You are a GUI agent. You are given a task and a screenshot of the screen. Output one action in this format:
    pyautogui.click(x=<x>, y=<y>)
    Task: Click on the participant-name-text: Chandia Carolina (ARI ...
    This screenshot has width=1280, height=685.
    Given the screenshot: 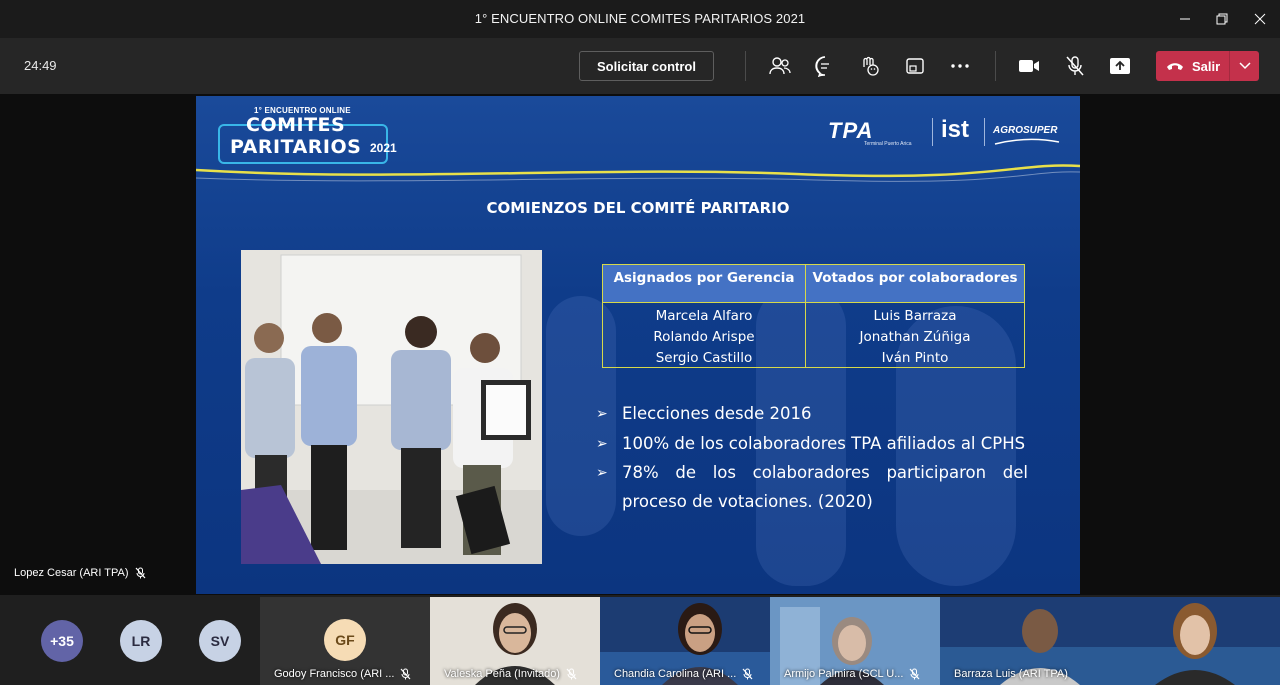 What is the action you would take?
    pyautogui.click(x=675, y=674)
    